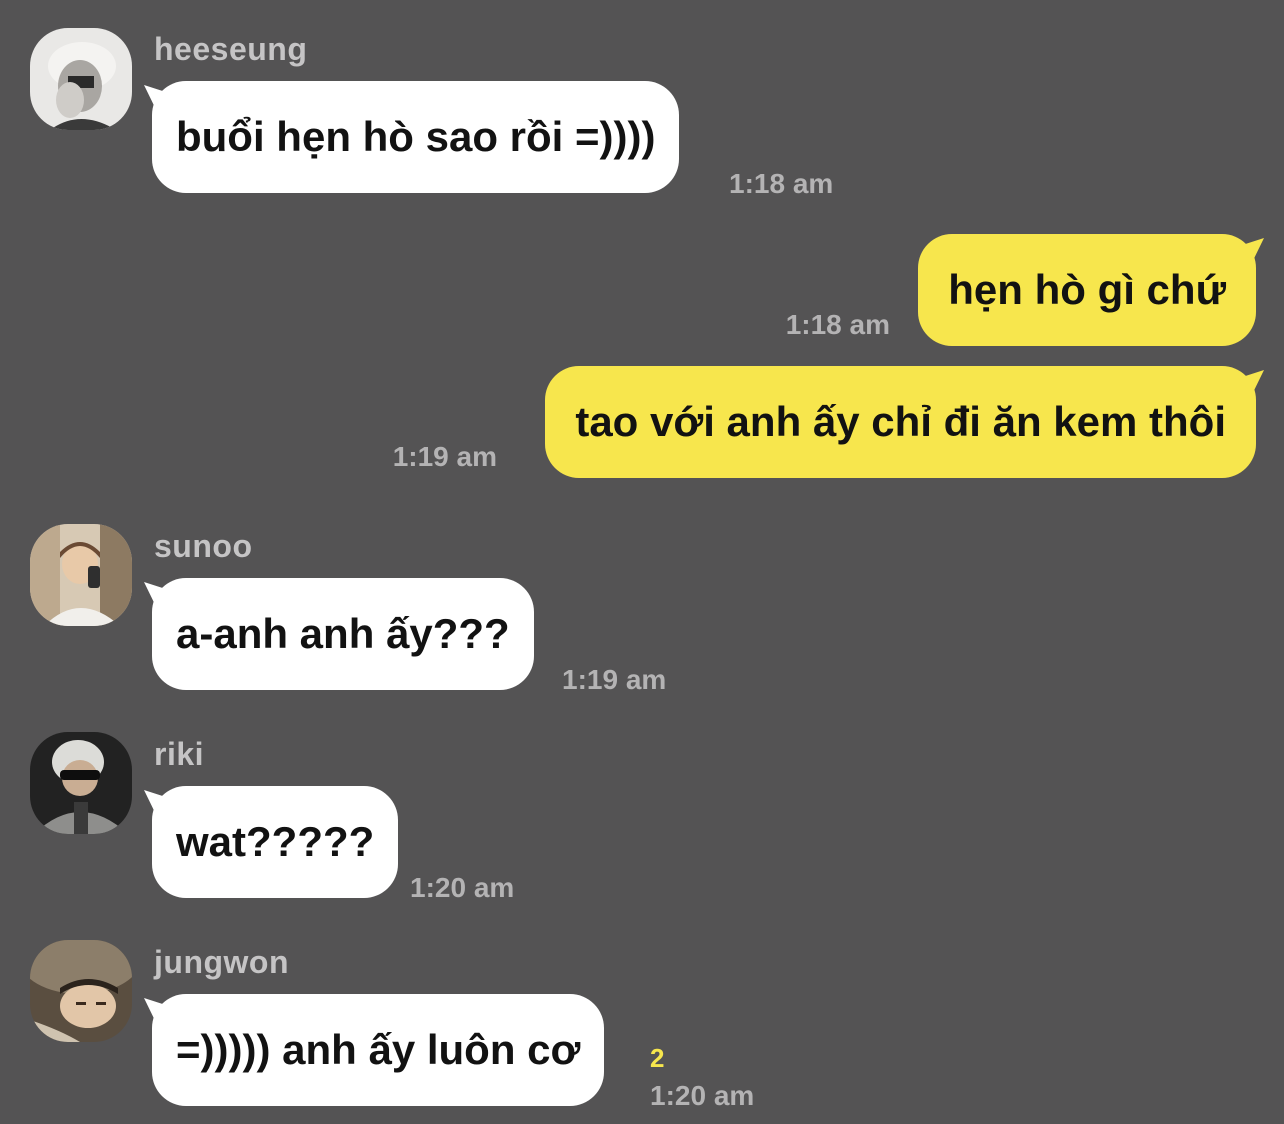 The width and height of the screenshot is (1284, 1124). I want to click on sender-name: heeseung, so click(231, 49).